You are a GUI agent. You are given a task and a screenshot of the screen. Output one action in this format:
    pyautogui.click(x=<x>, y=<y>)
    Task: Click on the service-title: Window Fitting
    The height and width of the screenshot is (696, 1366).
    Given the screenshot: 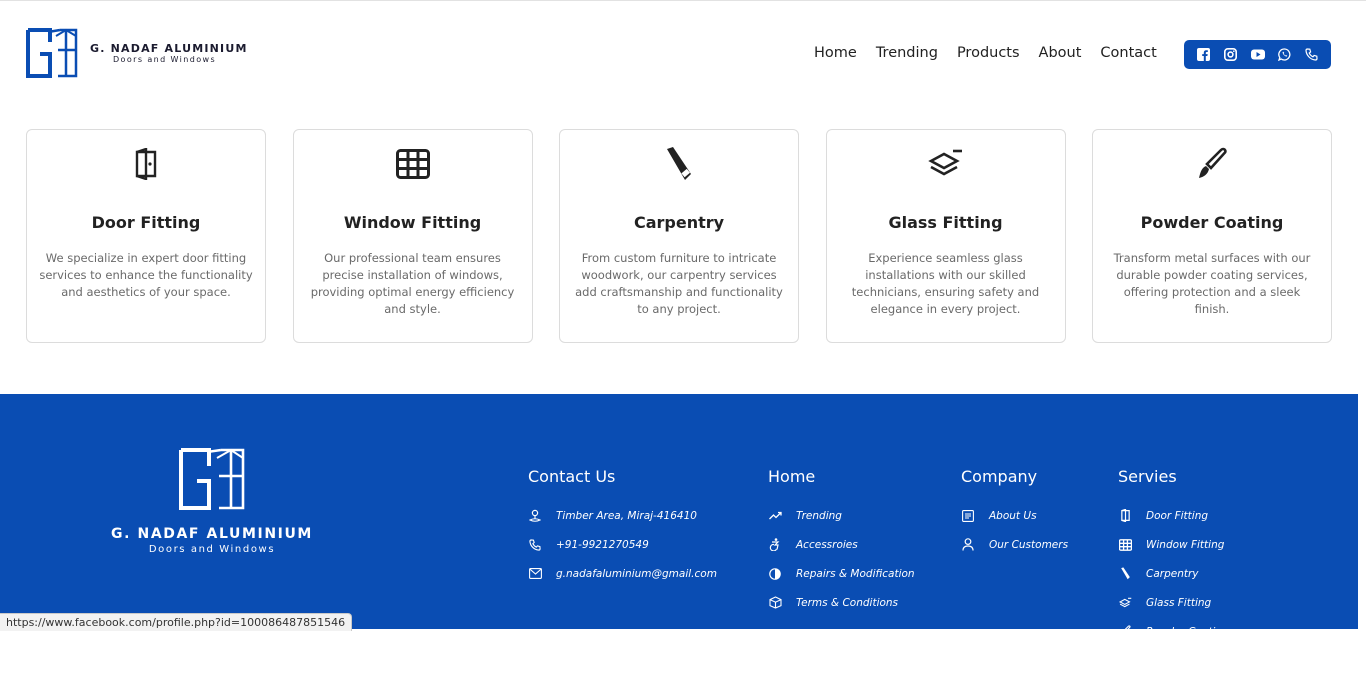 What is the action you would take?
    pyautogui.click(x=412, y=222)
    